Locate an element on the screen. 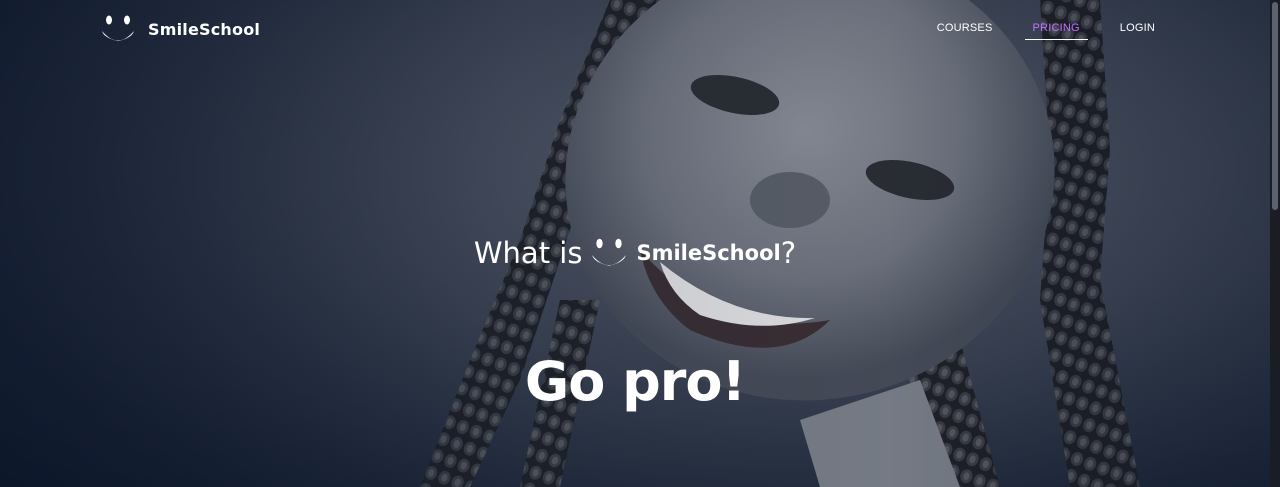 The image size is (1280, 487). nav-login: LOGIN is located at coordinates (1137, 30).